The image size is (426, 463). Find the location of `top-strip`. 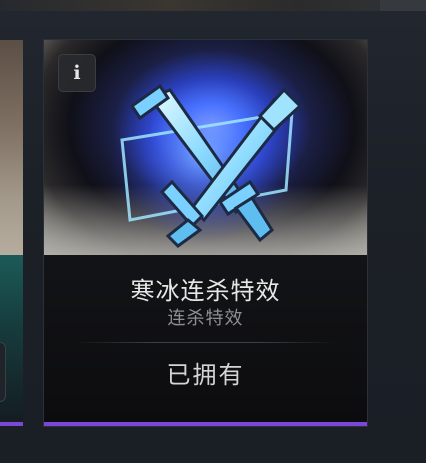

top-strip is located at coordinates (213, 5).